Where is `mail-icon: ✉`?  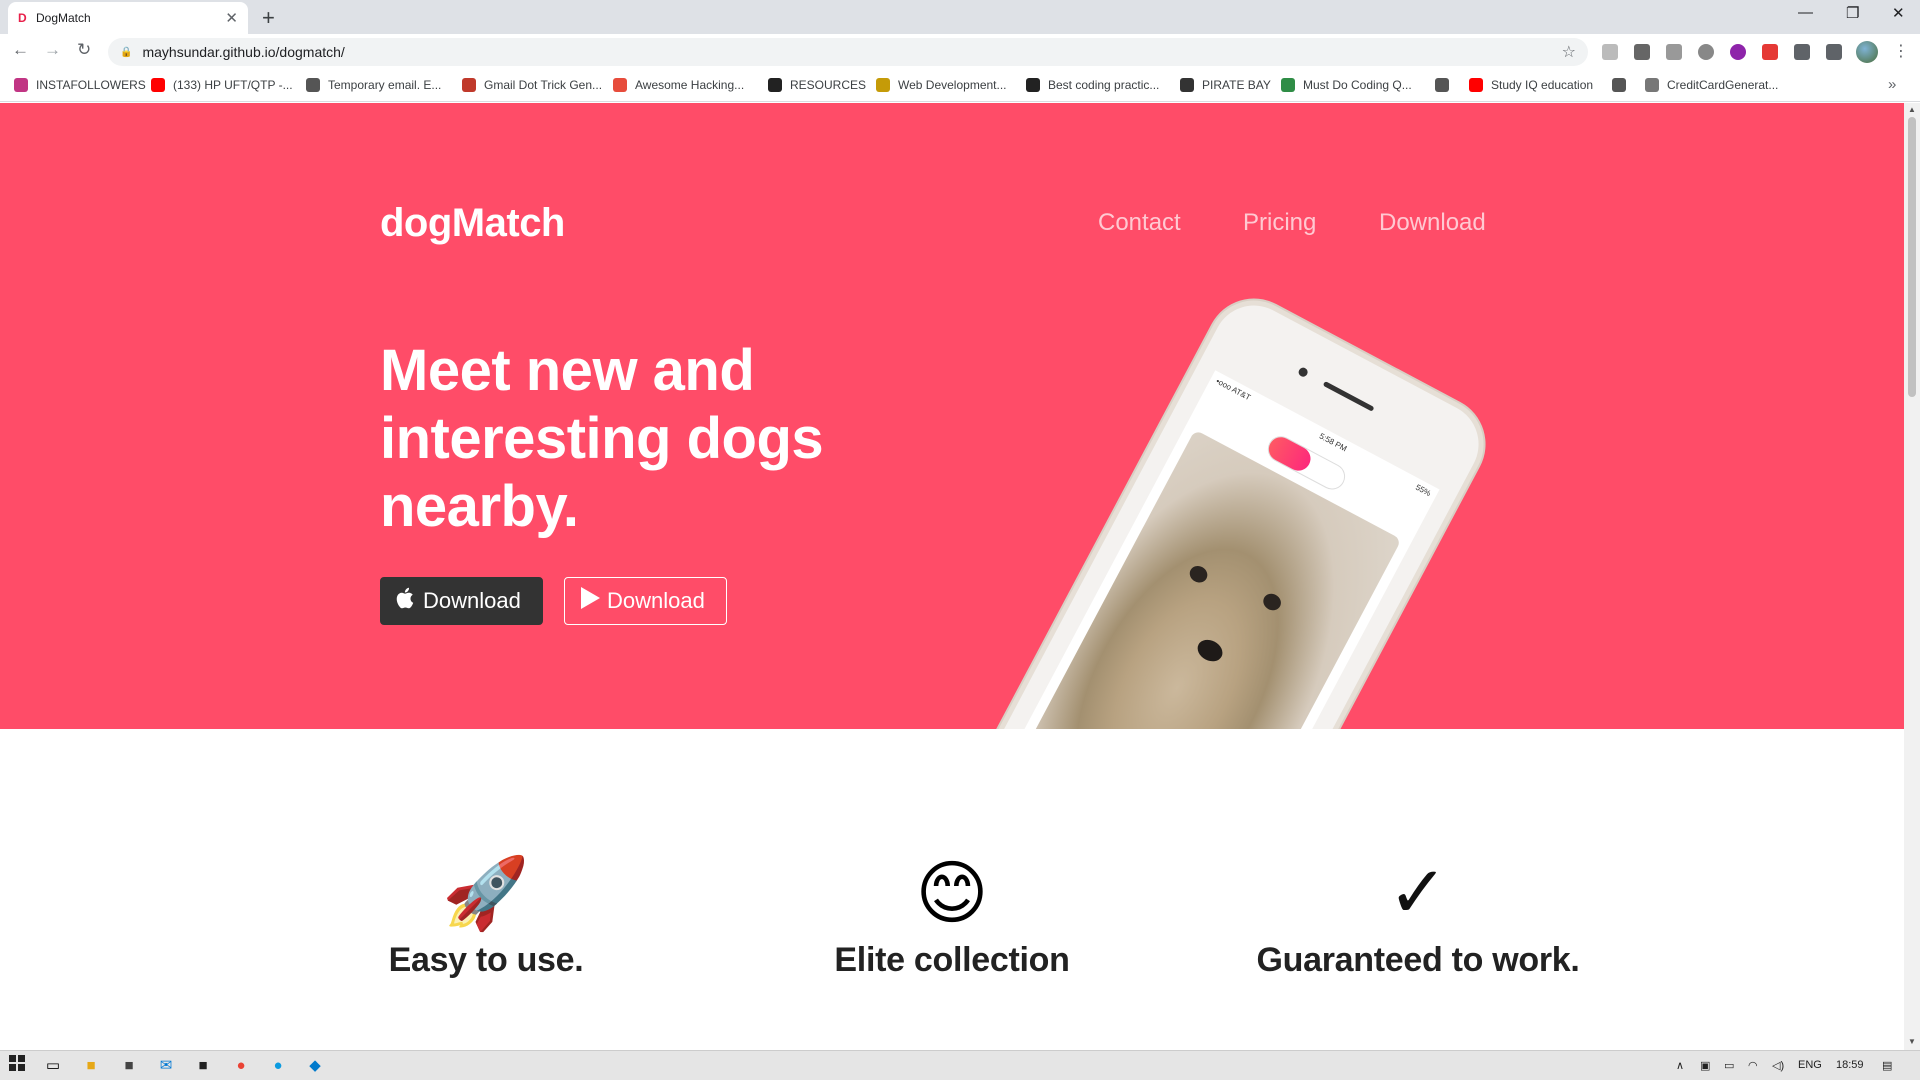
mail-icon: ✉ is located at coordinates (166, 1066).